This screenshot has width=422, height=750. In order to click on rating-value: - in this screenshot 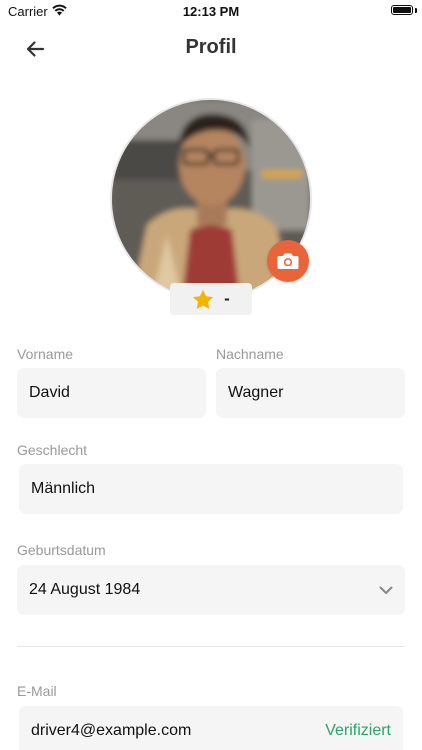, I will do `click(227, 298)`.